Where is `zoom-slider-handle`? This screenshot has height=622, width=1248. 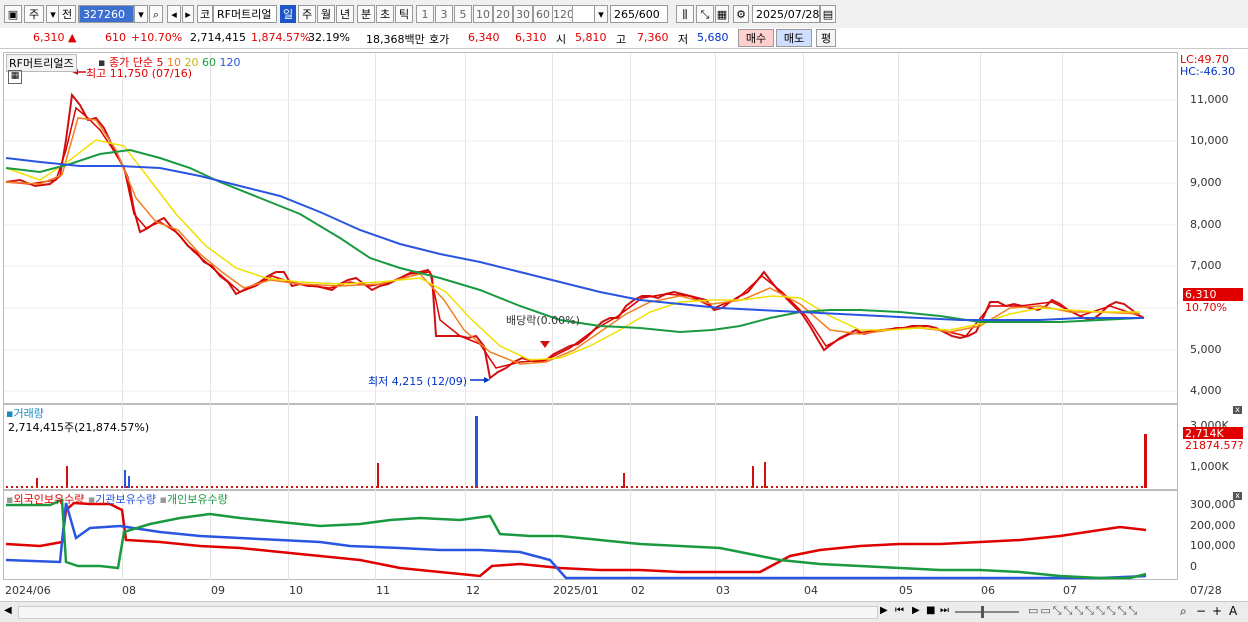
zoom-slider-handle is located at coordinates (982, 612).